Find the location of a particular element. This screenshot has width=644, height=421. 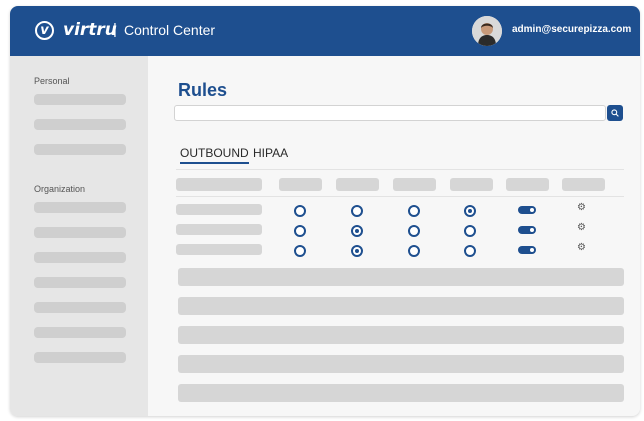

search-button is located at coordinates (615, 113).